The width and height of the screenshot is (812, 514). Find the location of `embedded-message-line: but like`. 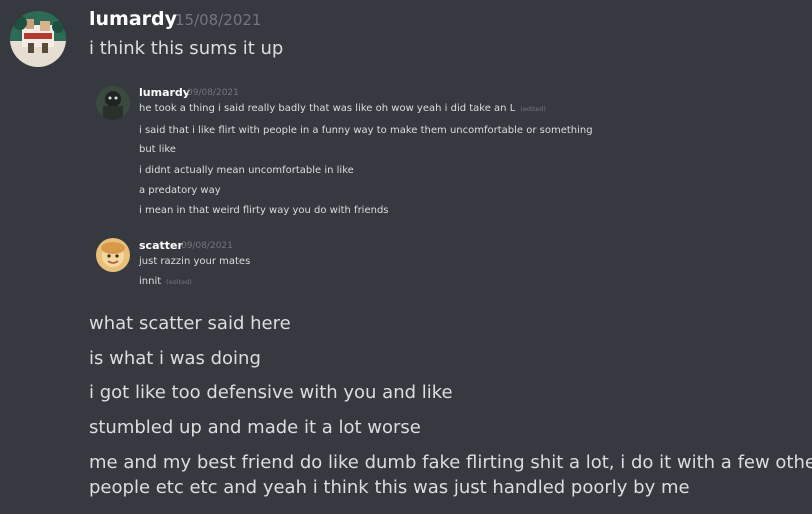

embedded-message-line: but like is located at coordinates (157, 149).